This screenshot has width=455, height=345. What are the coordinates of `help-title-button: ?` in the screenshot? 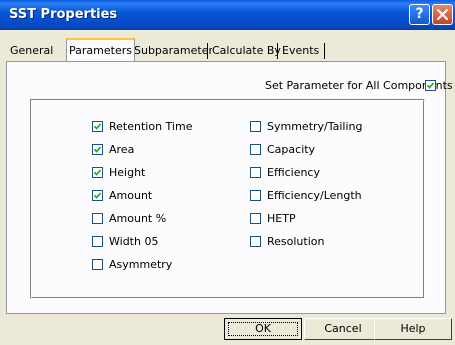 It's located at (419, 14).